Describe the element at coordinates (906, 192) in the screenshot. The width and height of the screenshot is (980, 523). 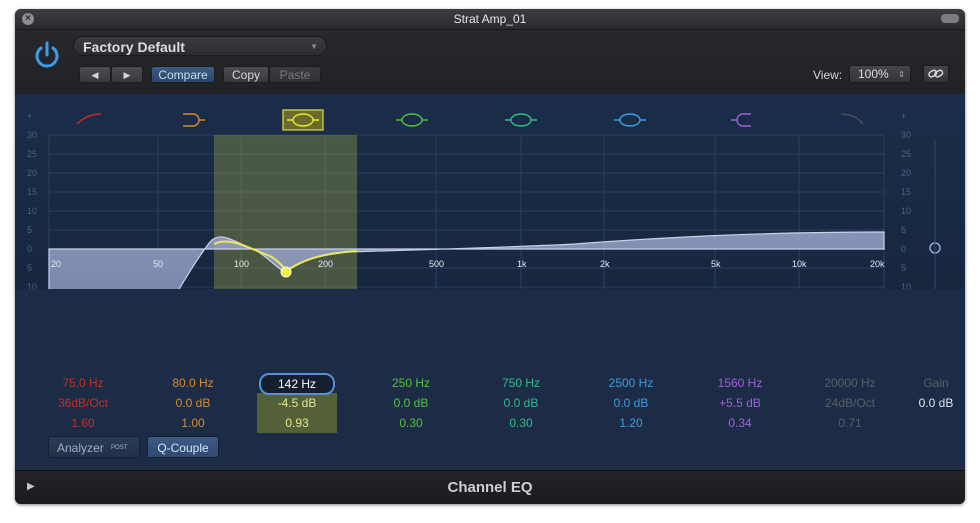
I see `db-tick-right: 15` at that location.